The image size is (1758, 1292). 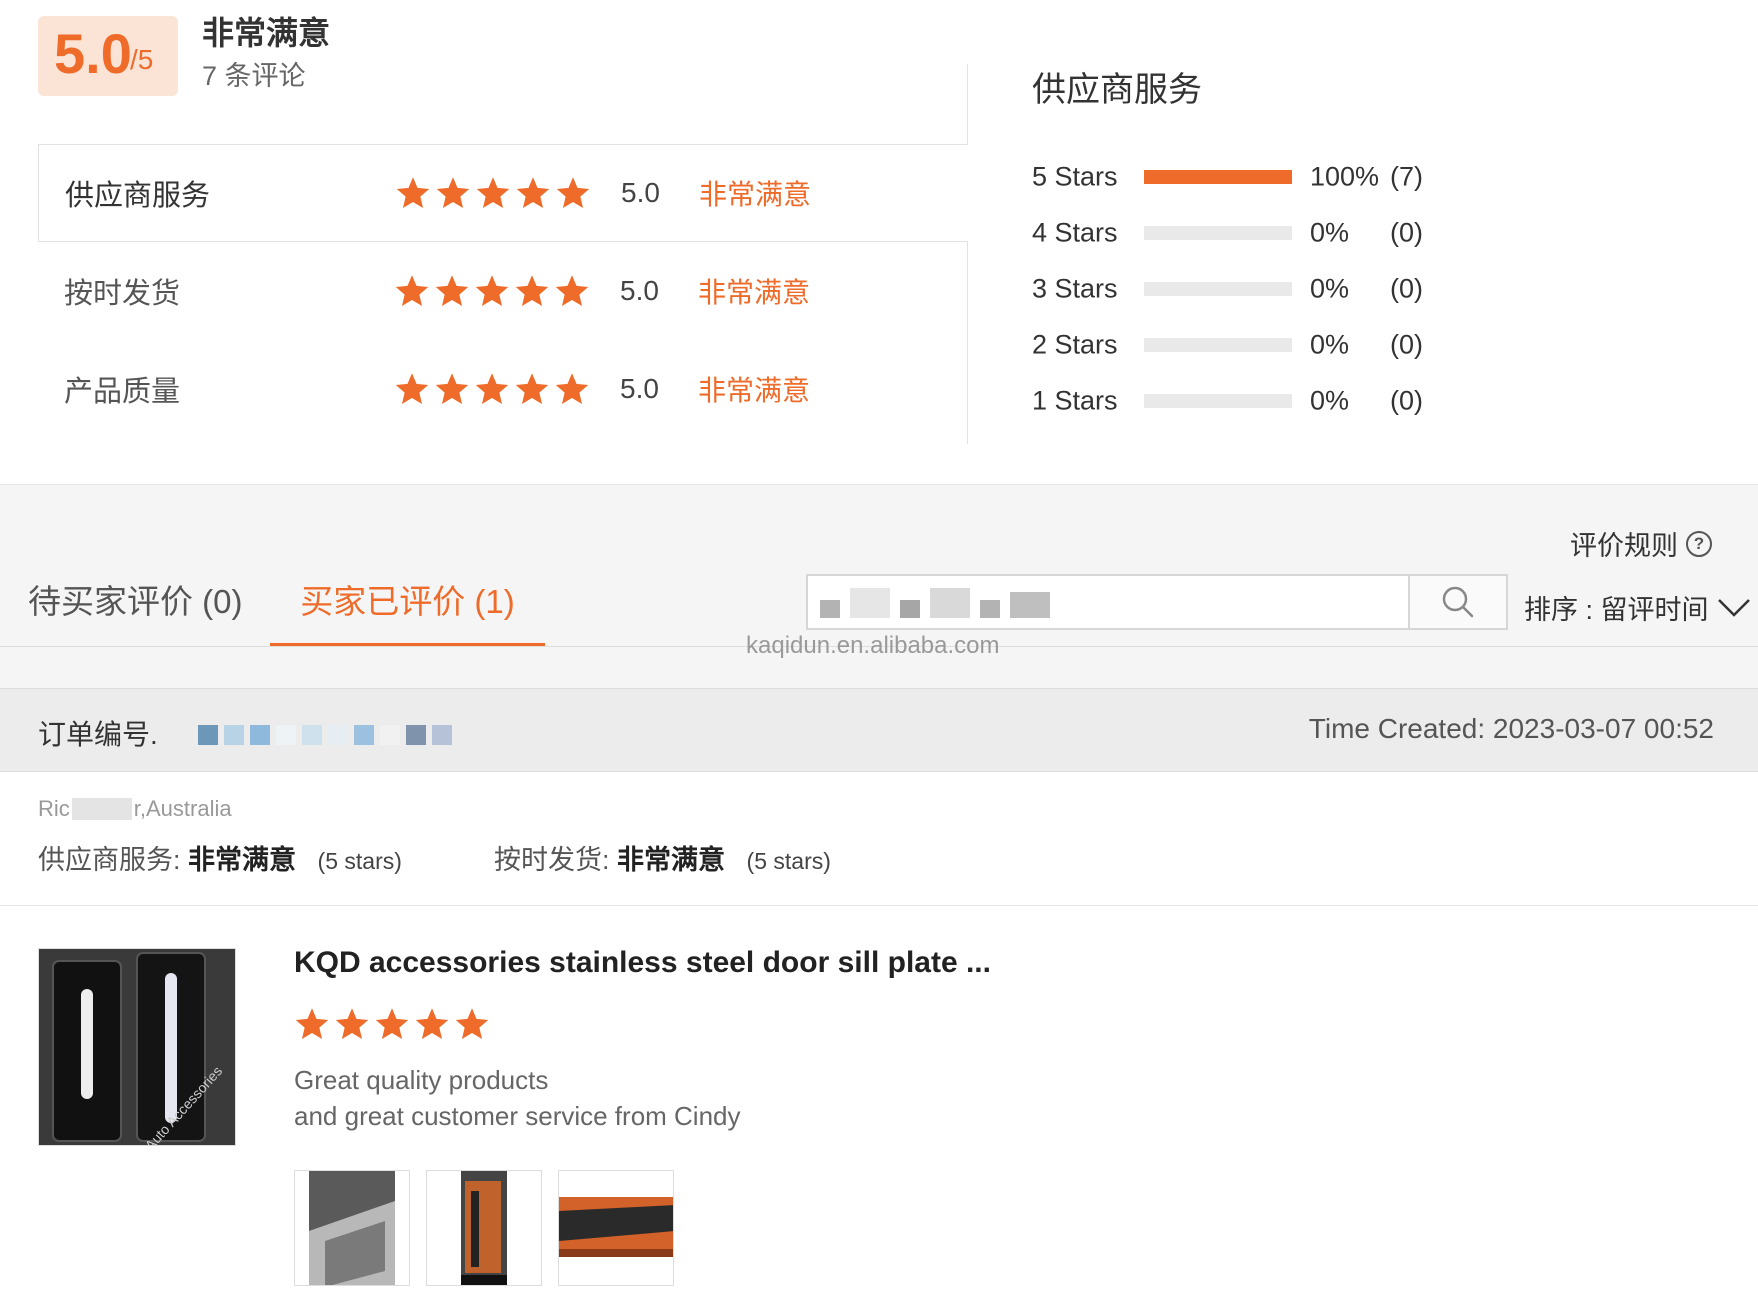 I want to click on distribution-title: 供应商服务, so click(x=1117, y=90).